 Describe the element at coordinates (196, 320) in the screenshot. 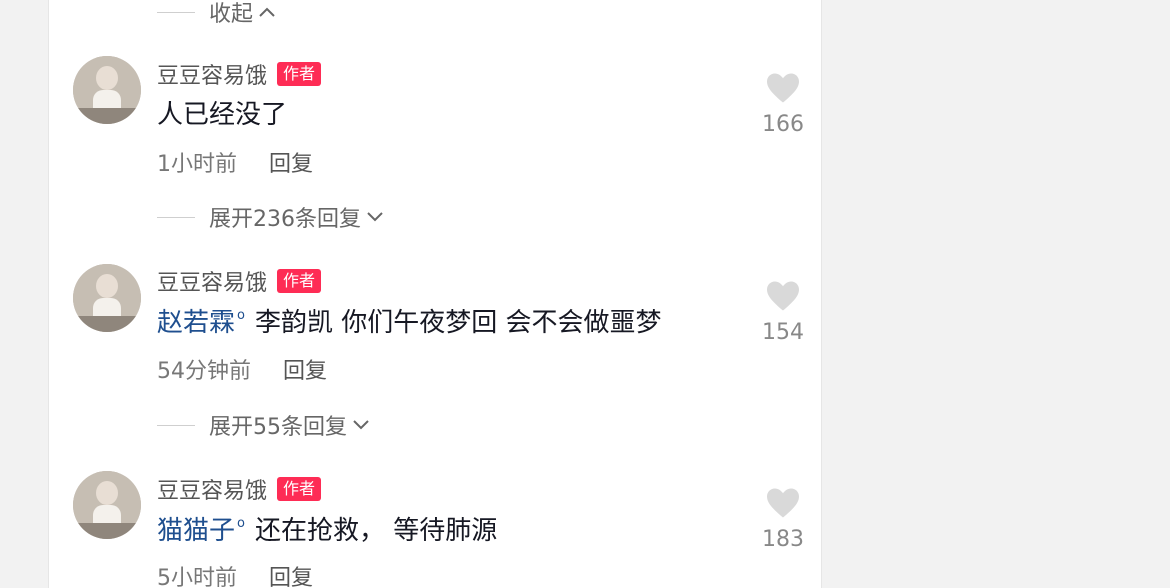

I see `mention-link: 赵若霖` at that location.